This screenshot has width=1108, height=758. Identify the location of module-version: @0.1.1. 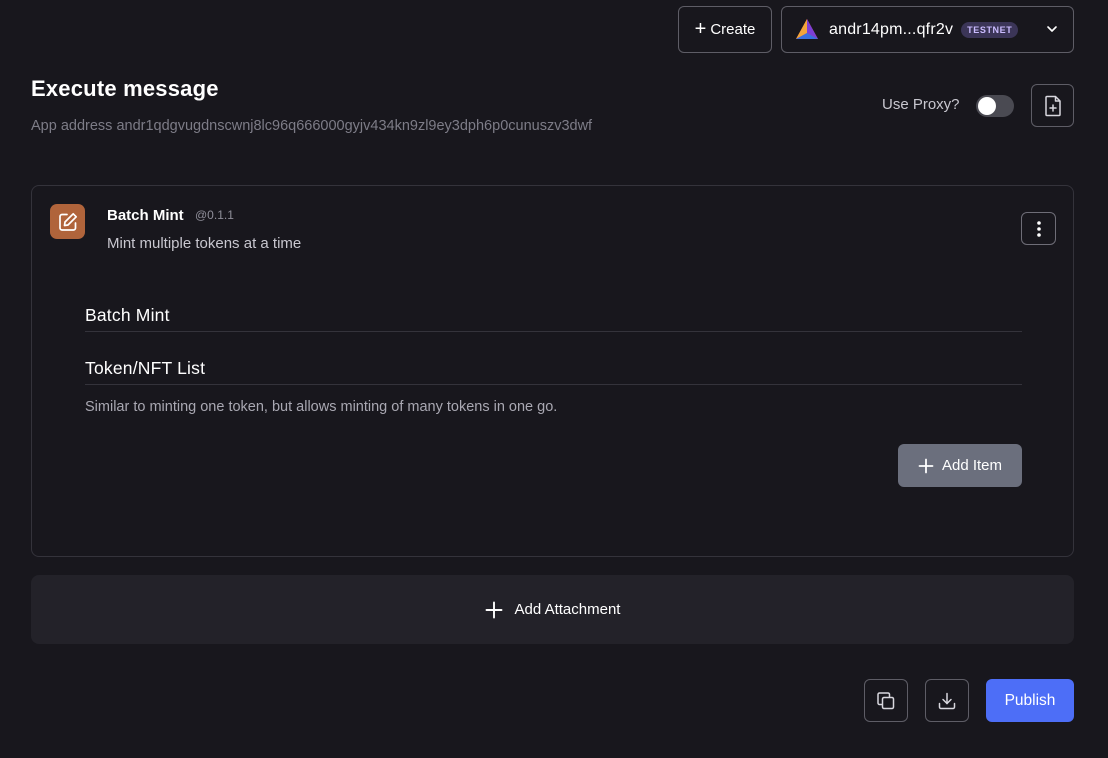
(214, 215).